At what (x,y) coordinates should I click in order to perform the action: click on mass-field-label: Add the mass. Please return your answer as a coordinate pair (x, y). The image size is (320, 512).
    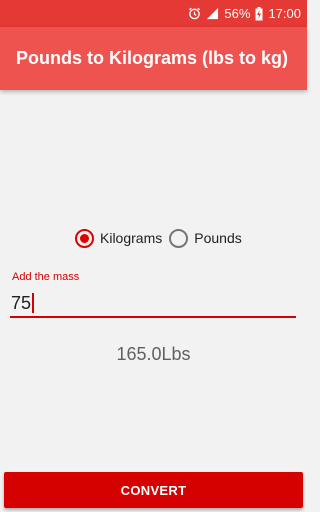
    Looking at the image, I should click on (46, 277).